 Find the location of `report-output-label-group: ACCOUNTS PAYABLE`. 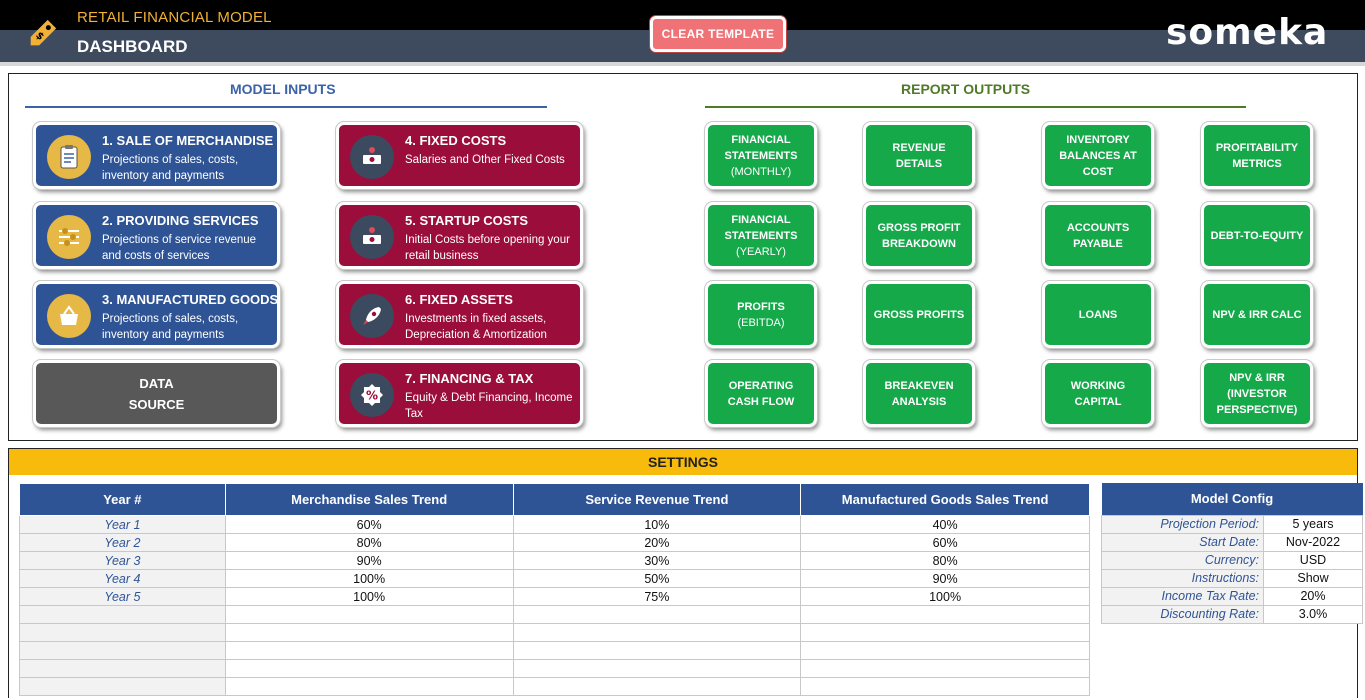

report-output-label-group: ACCOUNTS PAYABLE is located at coordinates (1098, 236).